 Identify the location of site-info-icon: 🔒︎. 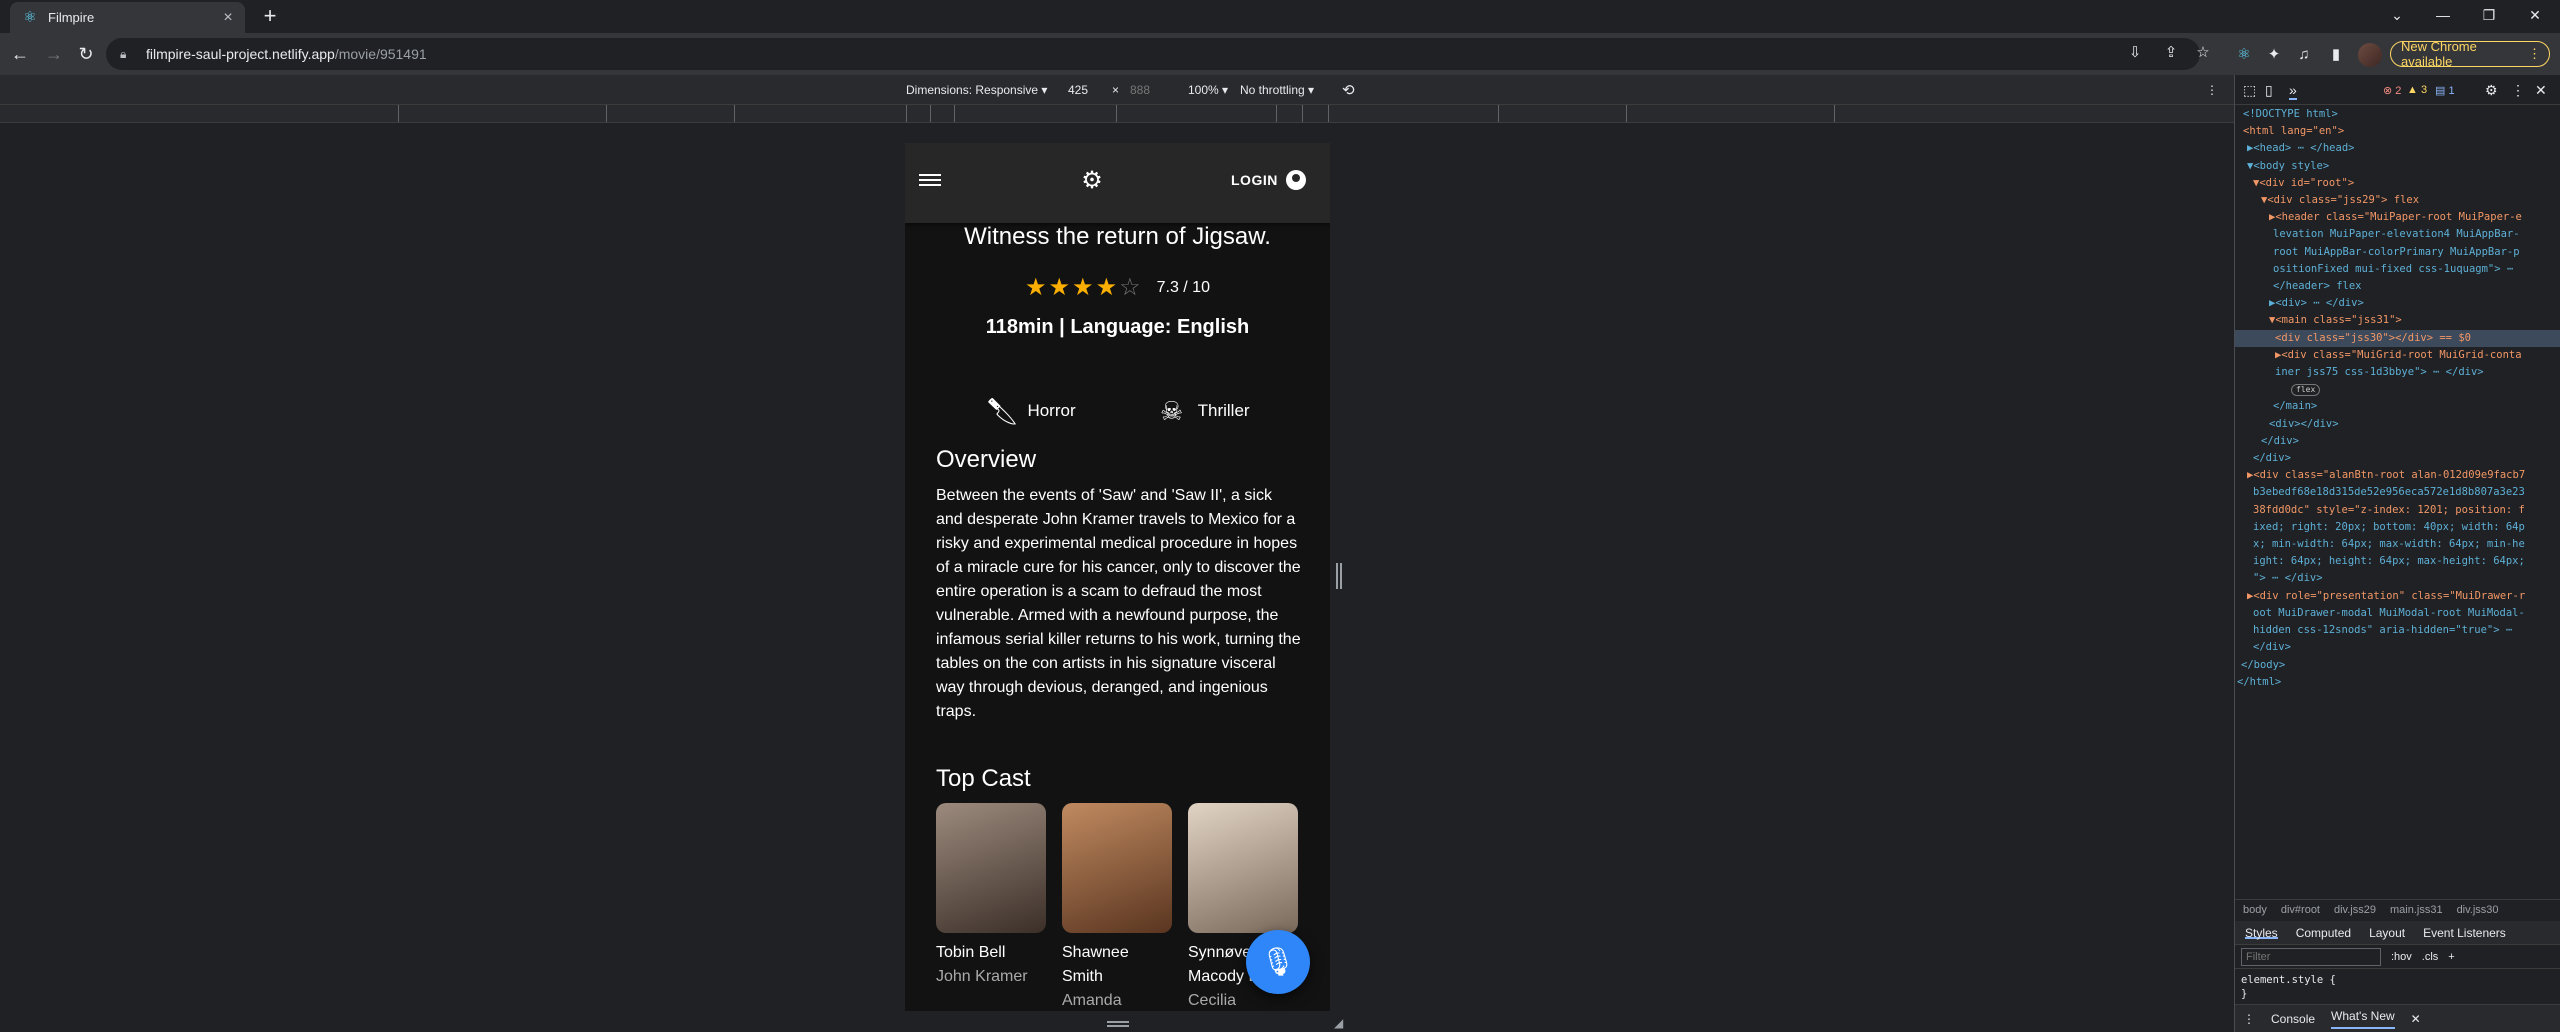
(128, 54).